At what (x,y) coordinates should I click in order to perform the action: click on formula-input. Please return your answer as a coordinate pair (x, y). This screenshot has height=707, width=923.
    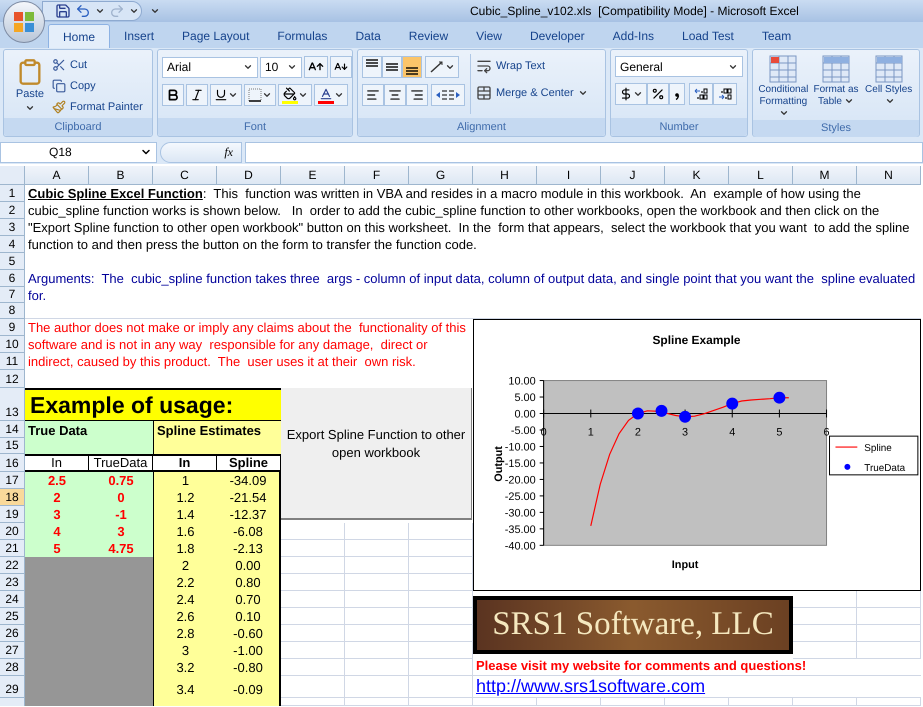
    Looking at the image, I should click on (584, 152).